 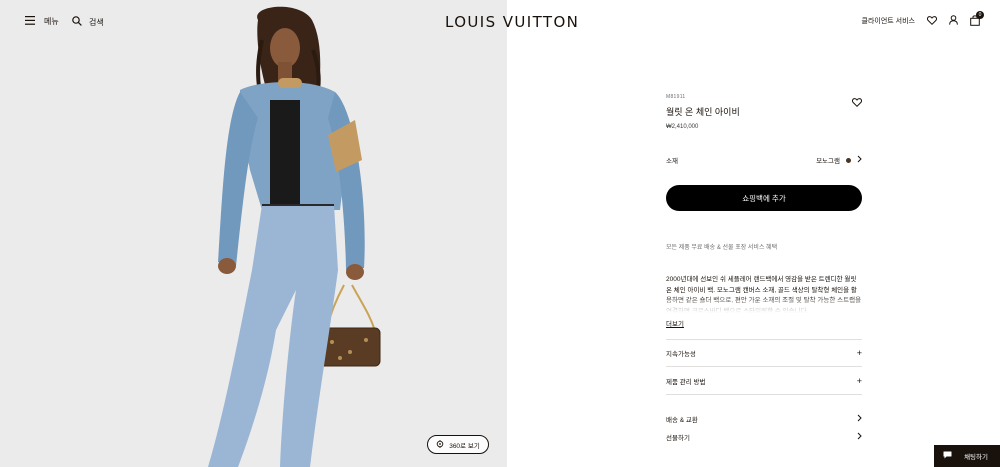 I want to click on view-360-label: 360로 보기, so click(x=464, y=446).